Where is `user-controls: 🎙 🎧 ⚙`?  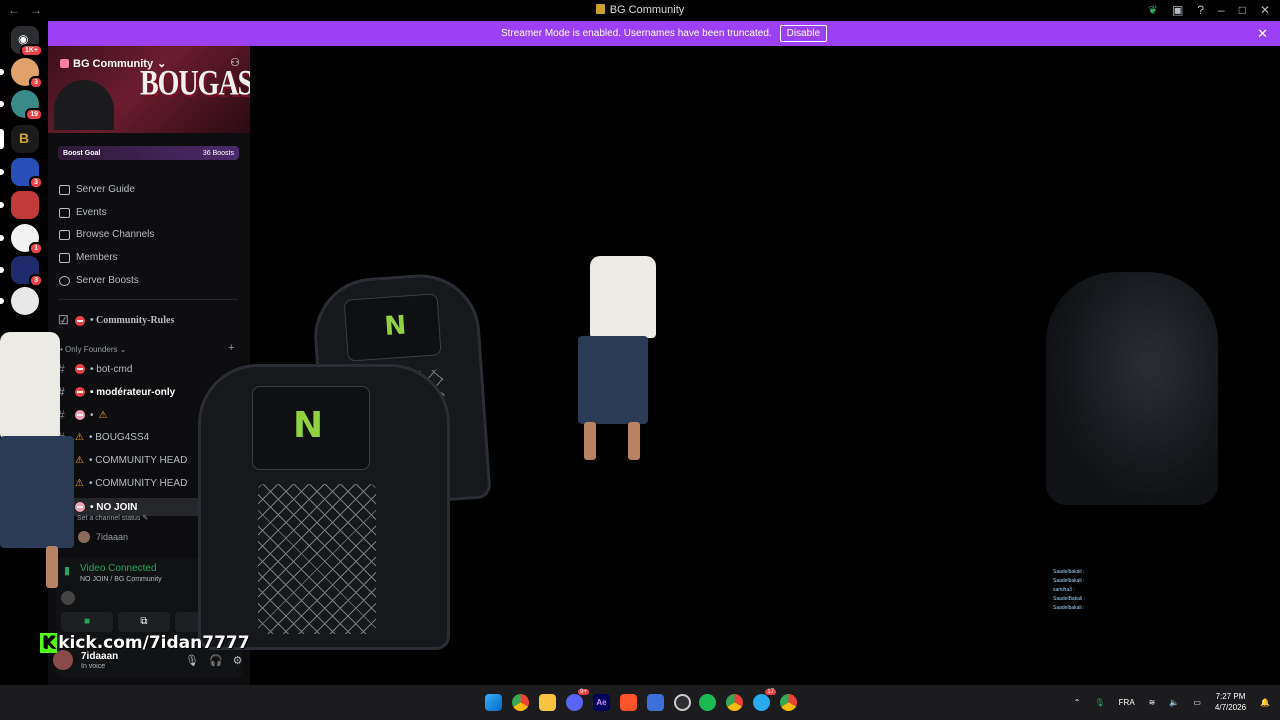
user-controls: 🎙 🎧 ⚙ is located at coordinates (214, 660).